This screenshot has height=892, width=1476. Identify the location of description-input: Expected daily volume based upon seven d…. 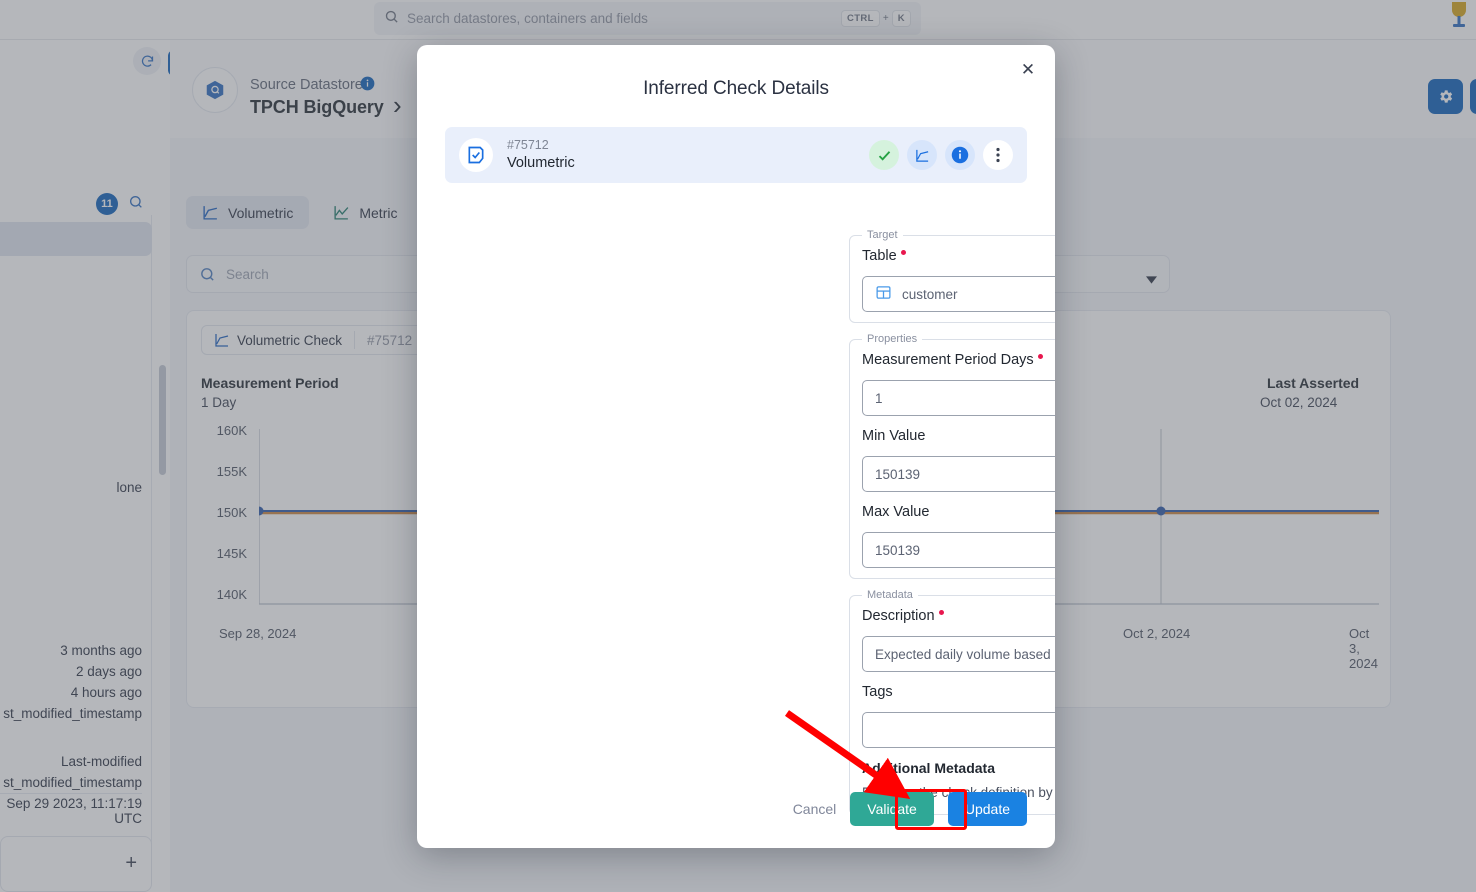
(958, 654).